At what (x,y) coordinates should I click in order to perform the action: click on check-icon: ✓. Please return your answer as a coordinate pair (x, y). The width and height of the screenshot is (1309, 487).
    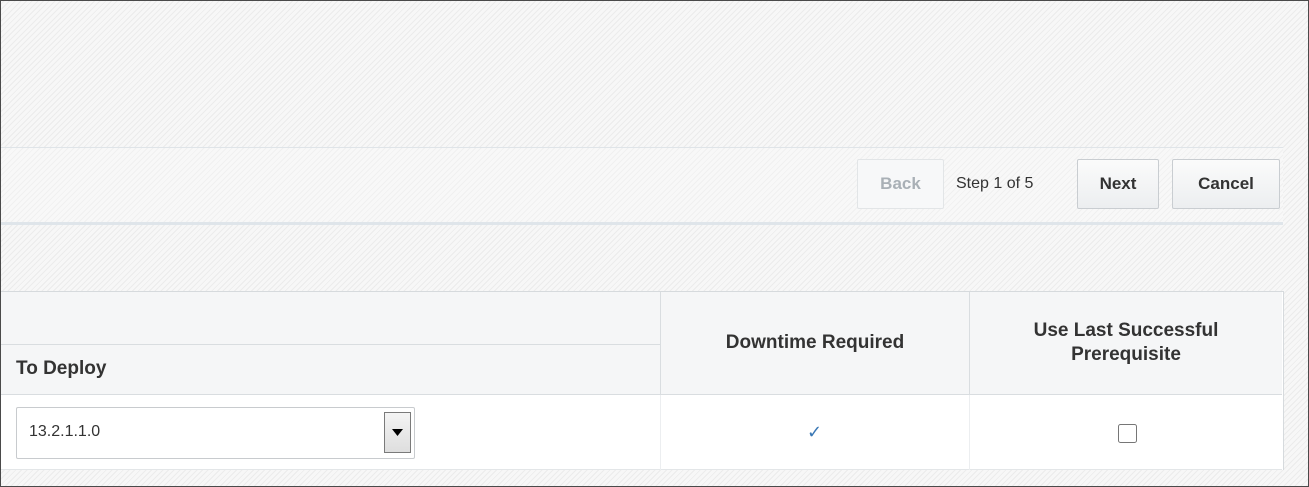
    Looking at the image, I should click on (815, 432).